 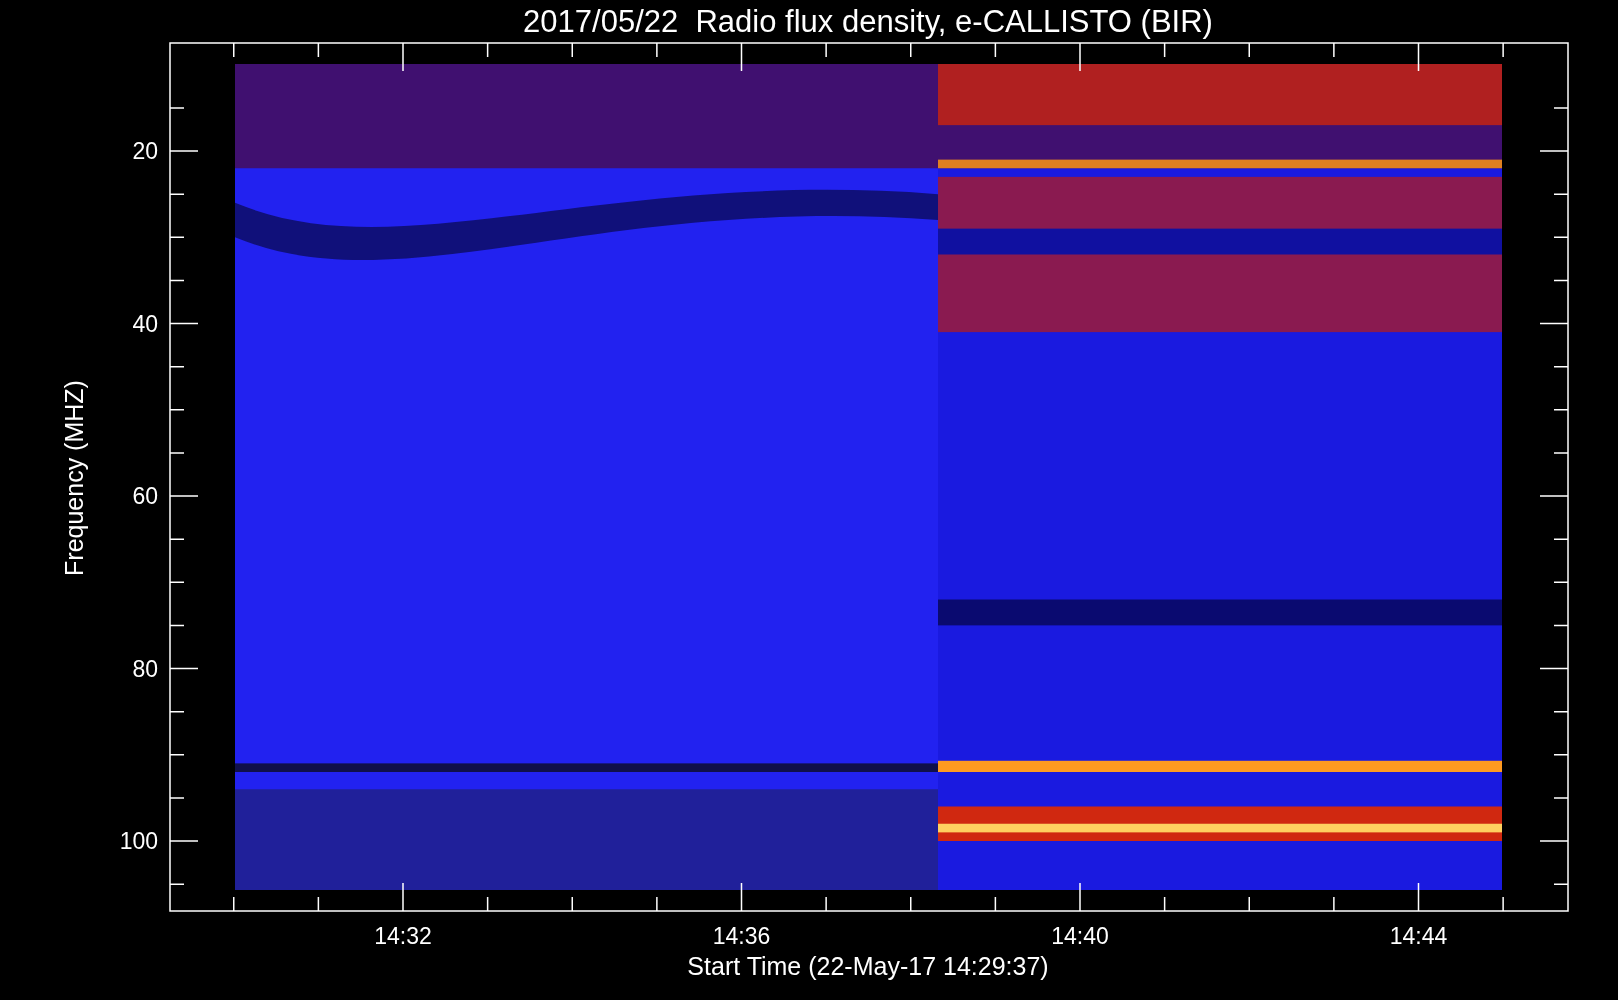 What do you see at coordinates (741, 936) in the screenshot?
I see `tick-label: 14:36` at bounding box center [741, 936].